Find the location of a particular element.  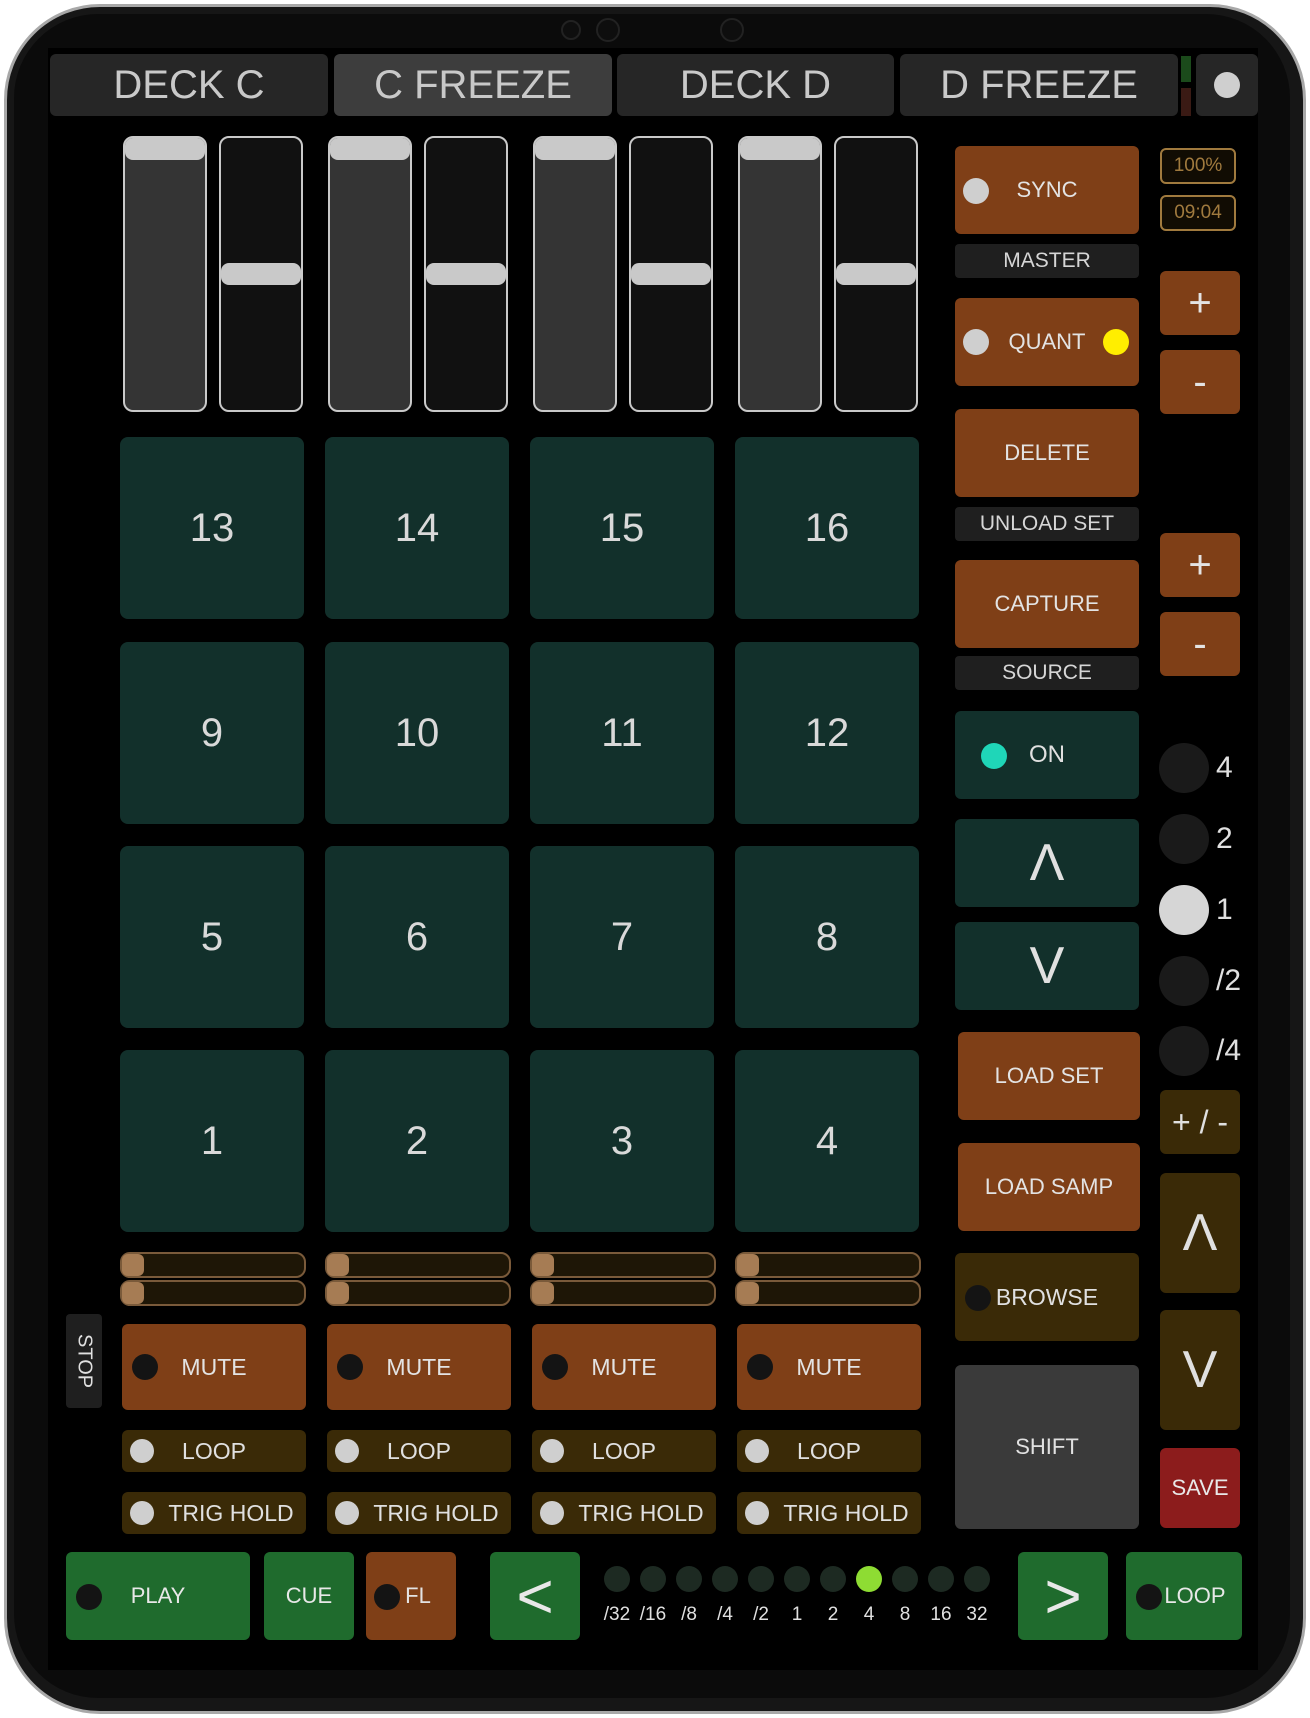

next-button: > is located at coordinates (1063, 1596).